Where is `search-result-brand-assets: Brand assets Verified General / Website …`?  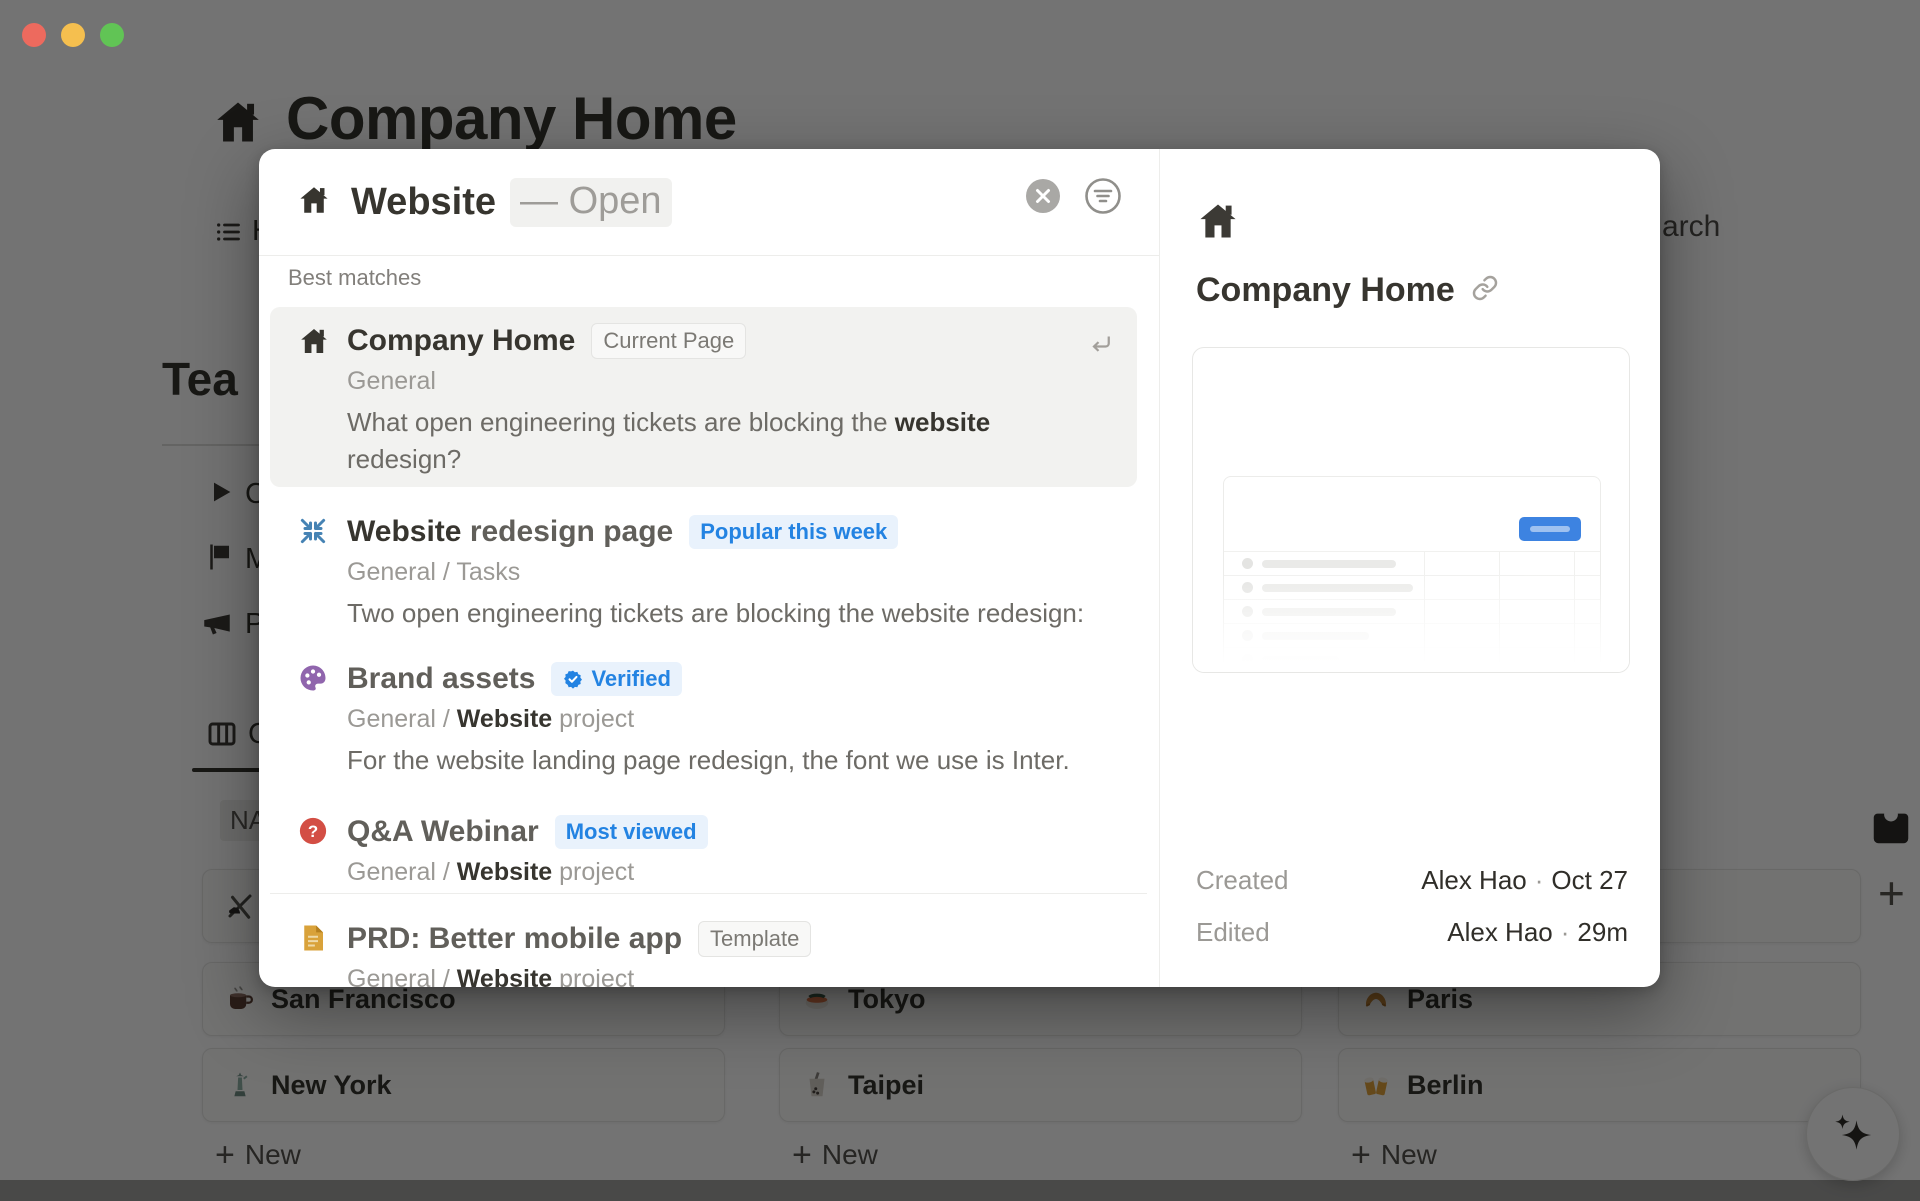 search-result-brand-assets: Brand assets Verified General / Website … is located at coordinates (703, 718).